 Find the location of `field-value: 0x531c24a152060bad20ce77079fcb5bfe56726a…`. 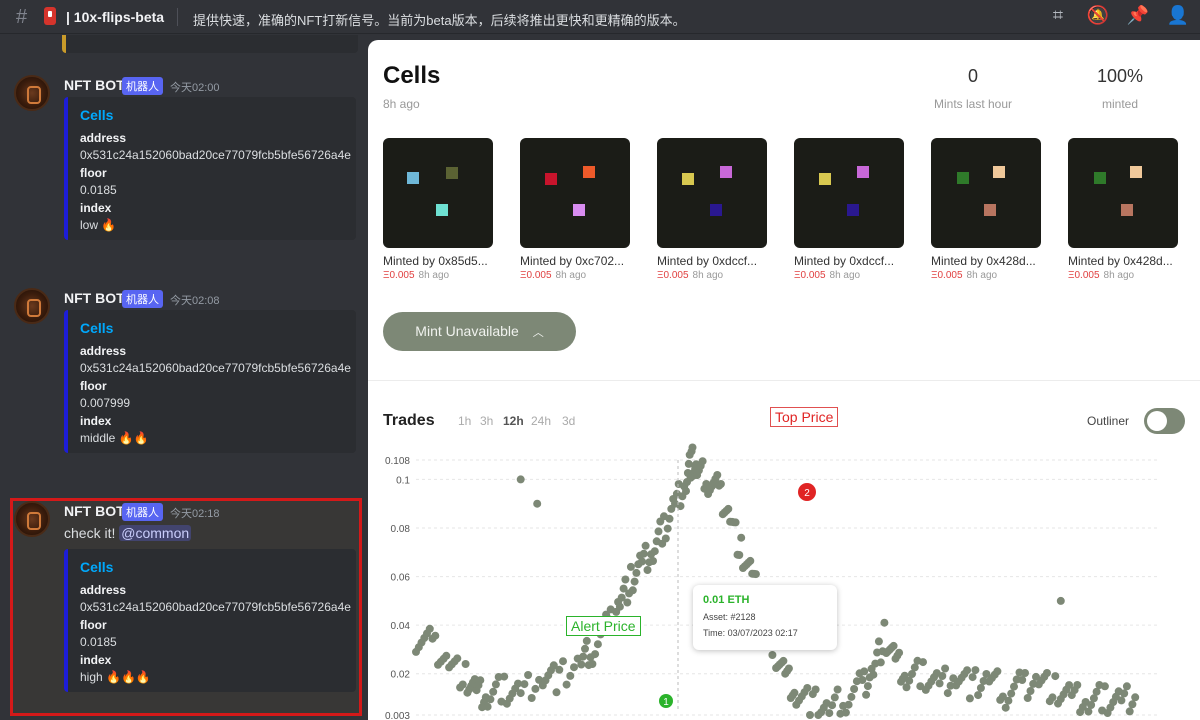

field-value: 0x531c24a152060bad20ce77079fcb5bfe56726a… is located at coordinates (215, 368).